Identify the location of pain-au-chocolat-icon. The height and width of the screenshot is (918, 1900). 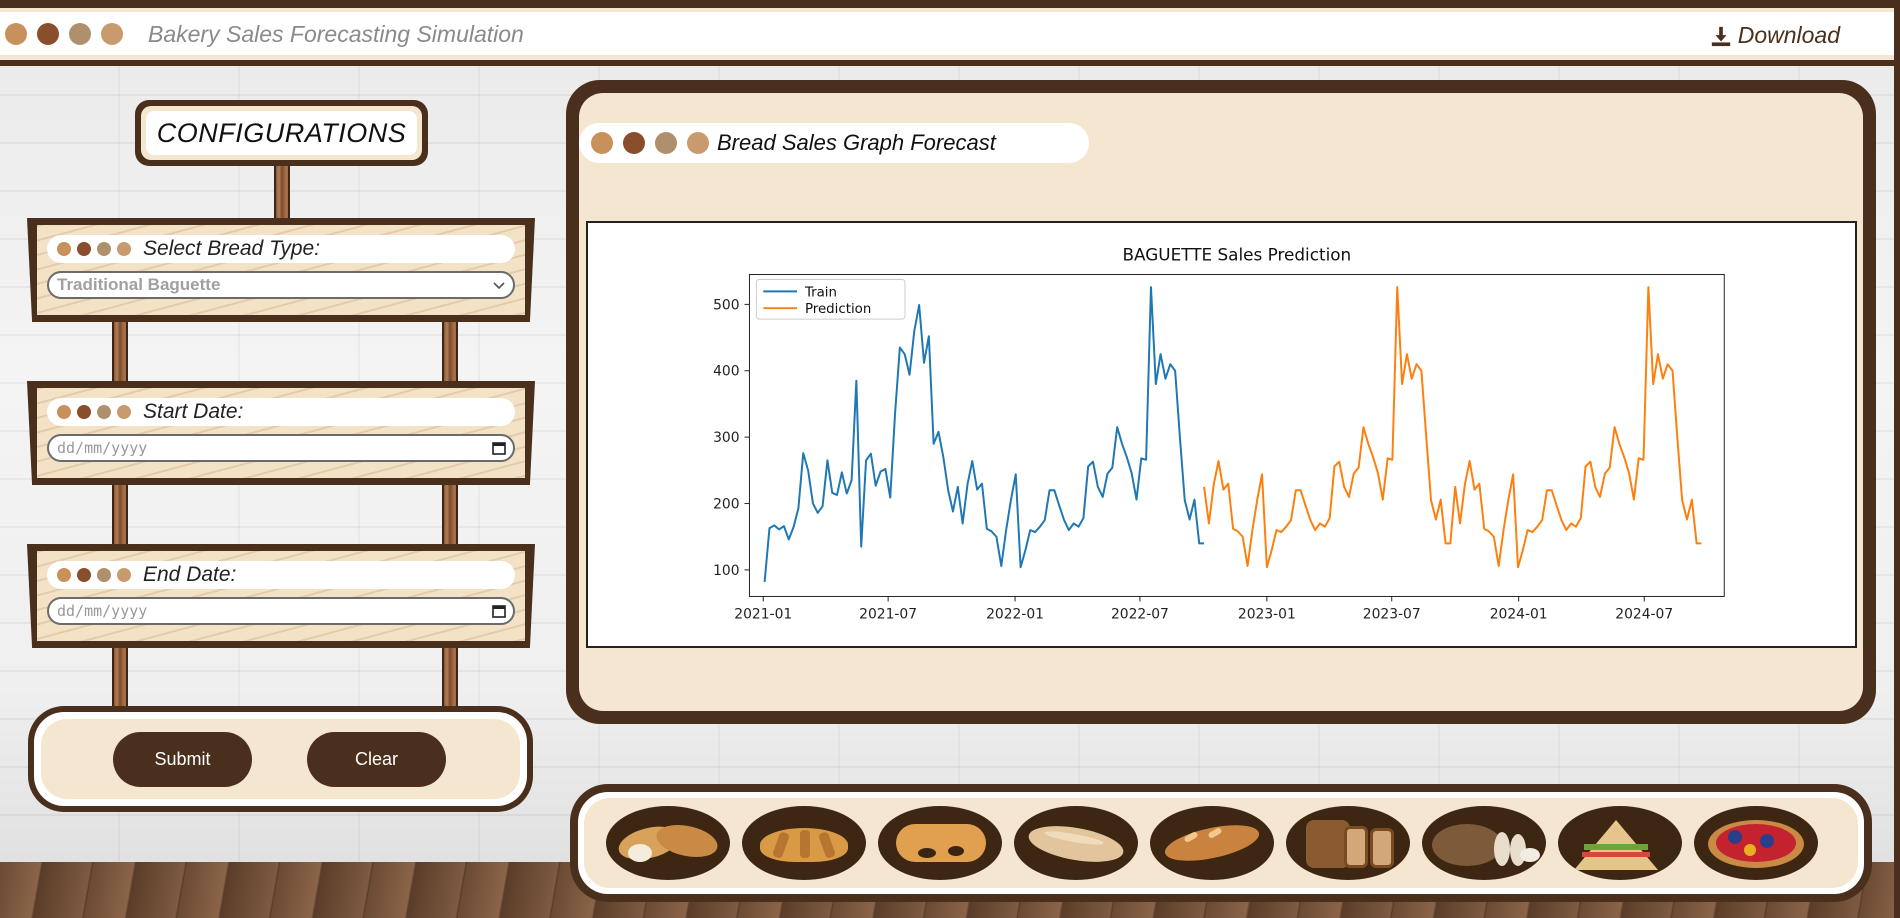
(940, 843).